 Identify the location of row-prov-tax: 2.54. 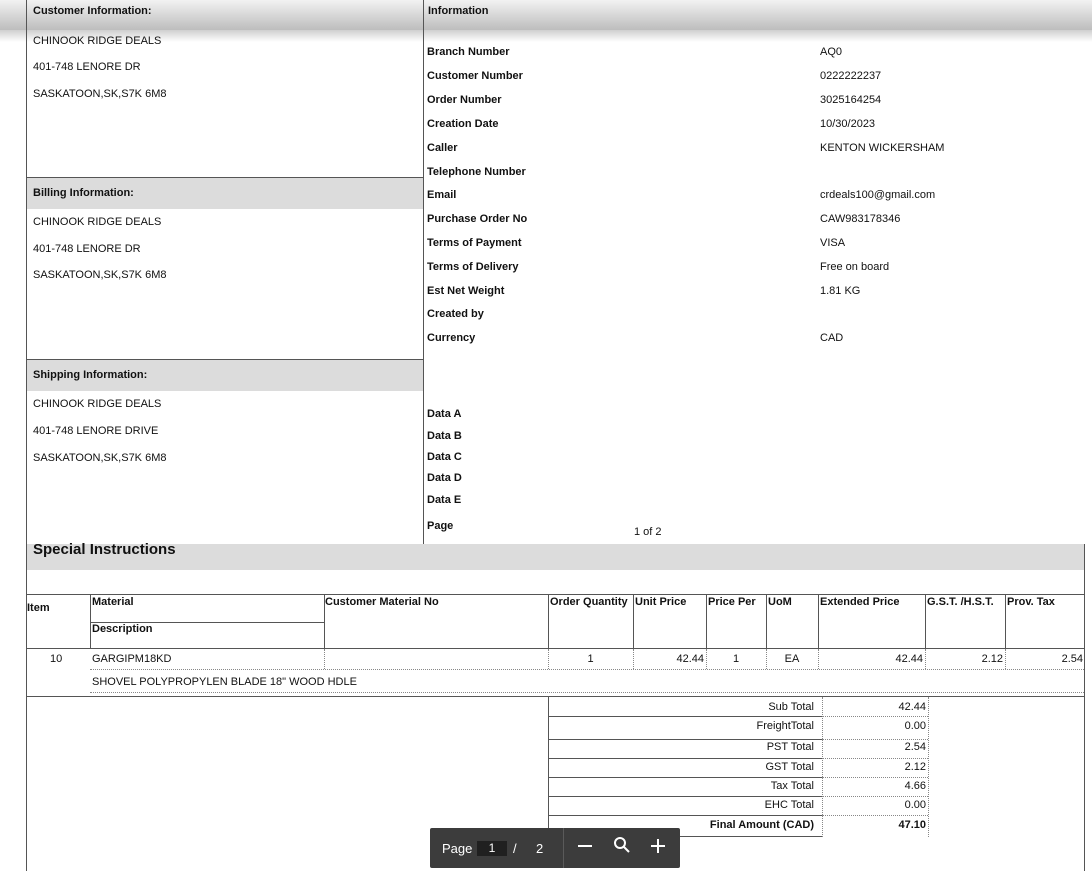
(1072, 659).